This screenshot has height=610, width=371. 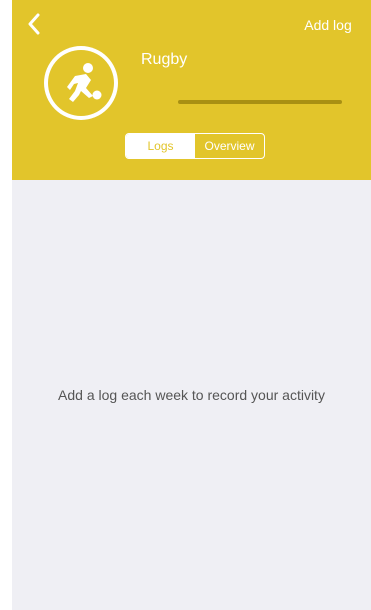 What do you see at coordinates (260, 102) in the screenshot?
I see `progress-bar` at bounding box center [260, 102].